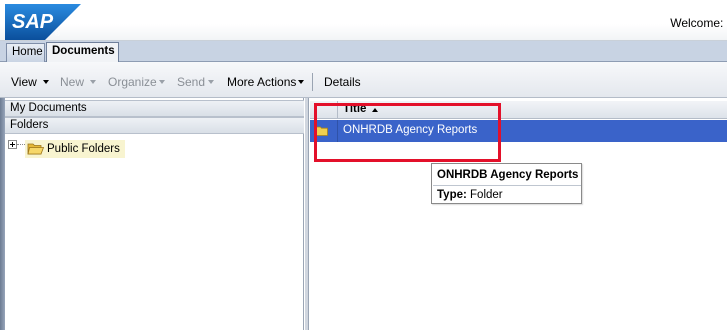 The image size is (727, 330). What do you see at coordinates (301, 82) in the screenshot?
I see `more-actions-dropdown-icon` at bounding box center [301, 82].